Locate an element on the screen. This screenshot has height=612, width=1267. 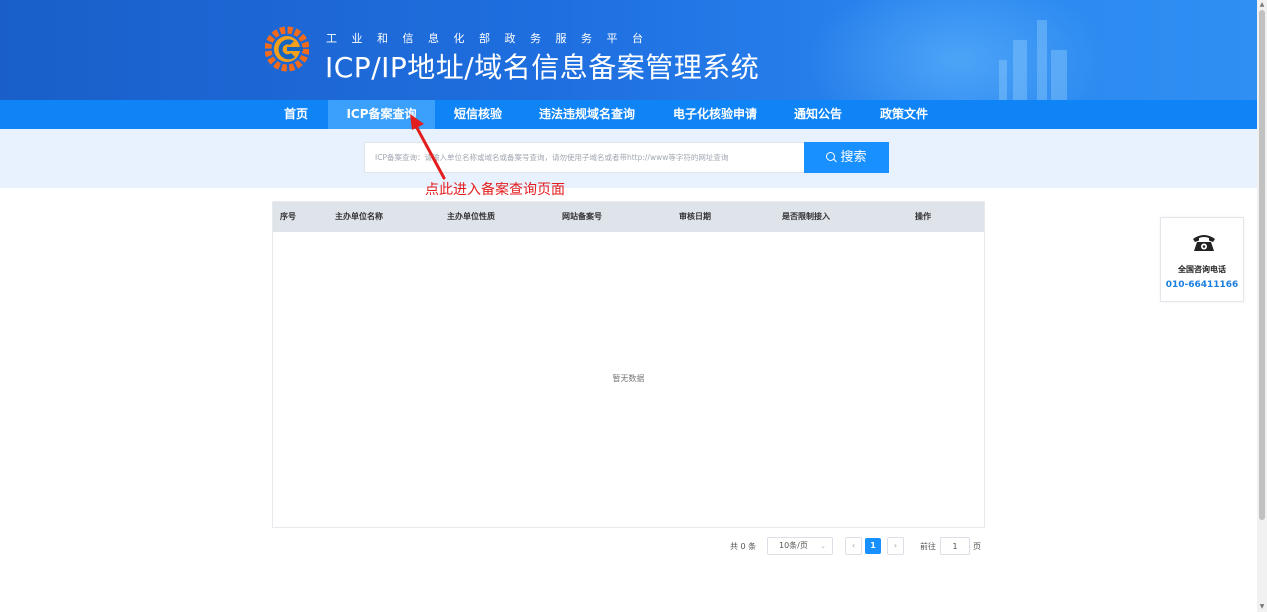
nav-item-policy-docs: 政策文件 is located at coordinates (904, 114).